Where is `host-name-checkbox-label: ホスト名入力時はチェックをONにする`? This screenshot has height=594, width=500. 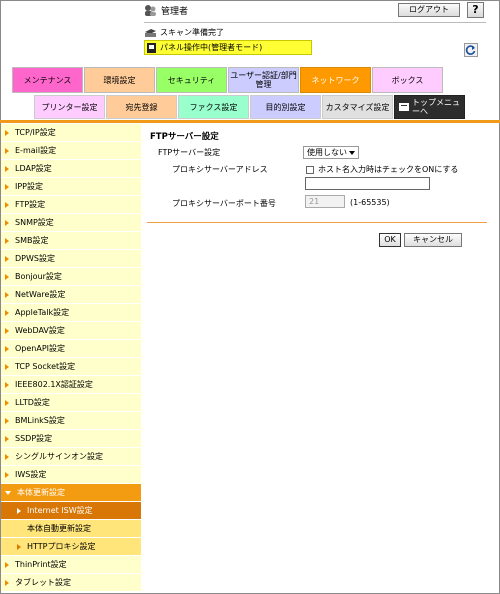
host-name-checkbox-label: ホスト名入力時はチェックをONにする is located at coordinates (388, 169).